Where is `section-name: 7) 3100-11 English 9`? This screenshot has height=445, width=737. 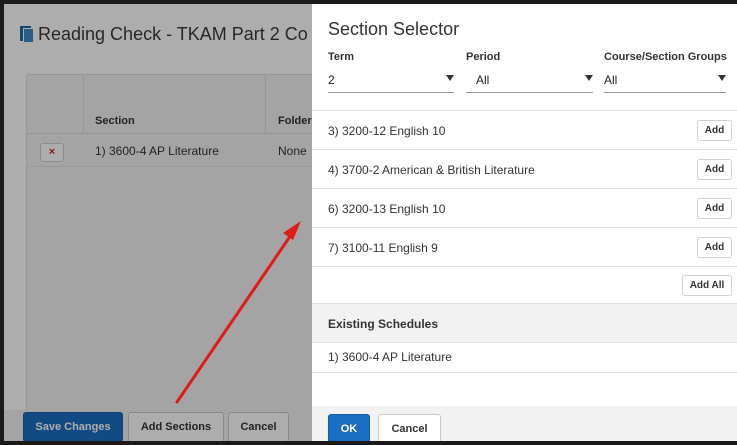 section-name: 7) 3100-11 English 9 is located at coordinates (383, 248).